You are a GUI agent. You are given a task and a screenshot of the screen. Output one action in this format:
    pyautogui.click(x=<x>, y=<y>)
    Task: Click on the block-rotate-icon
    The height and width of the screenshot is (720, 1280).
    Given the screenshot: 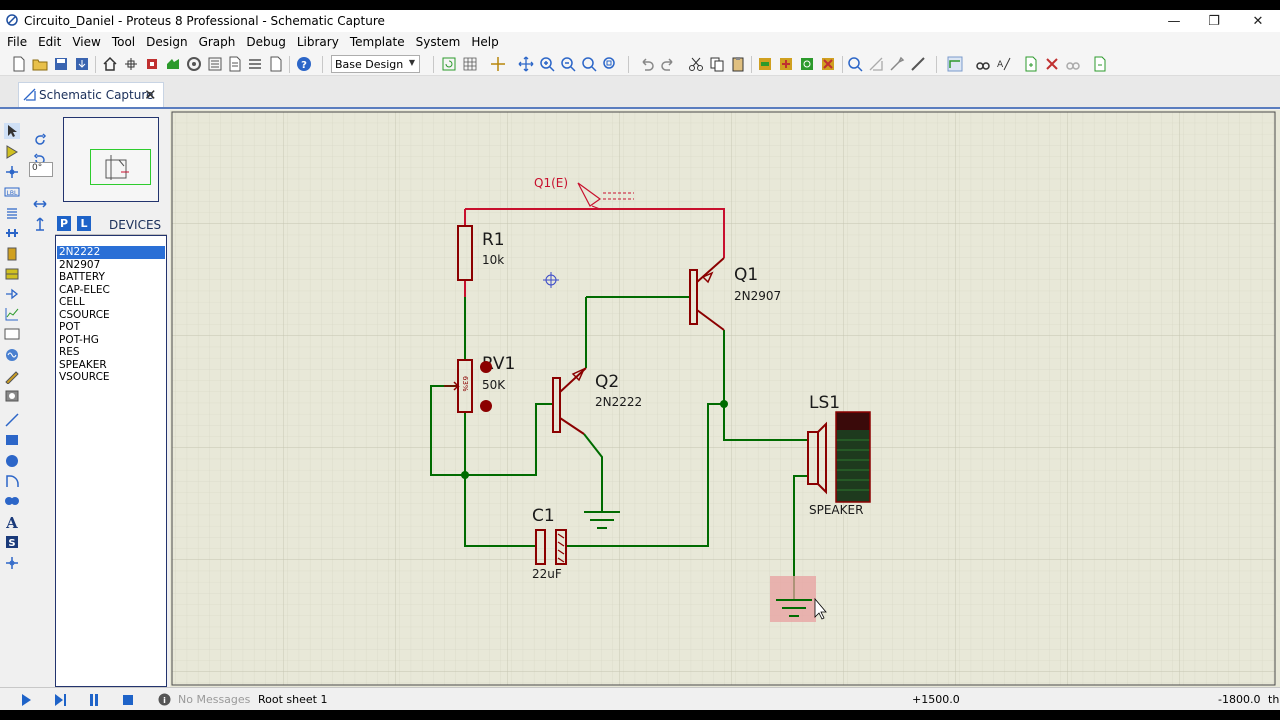 What is the action you would take?
    pyautogui.click(x=807, y=64)
    